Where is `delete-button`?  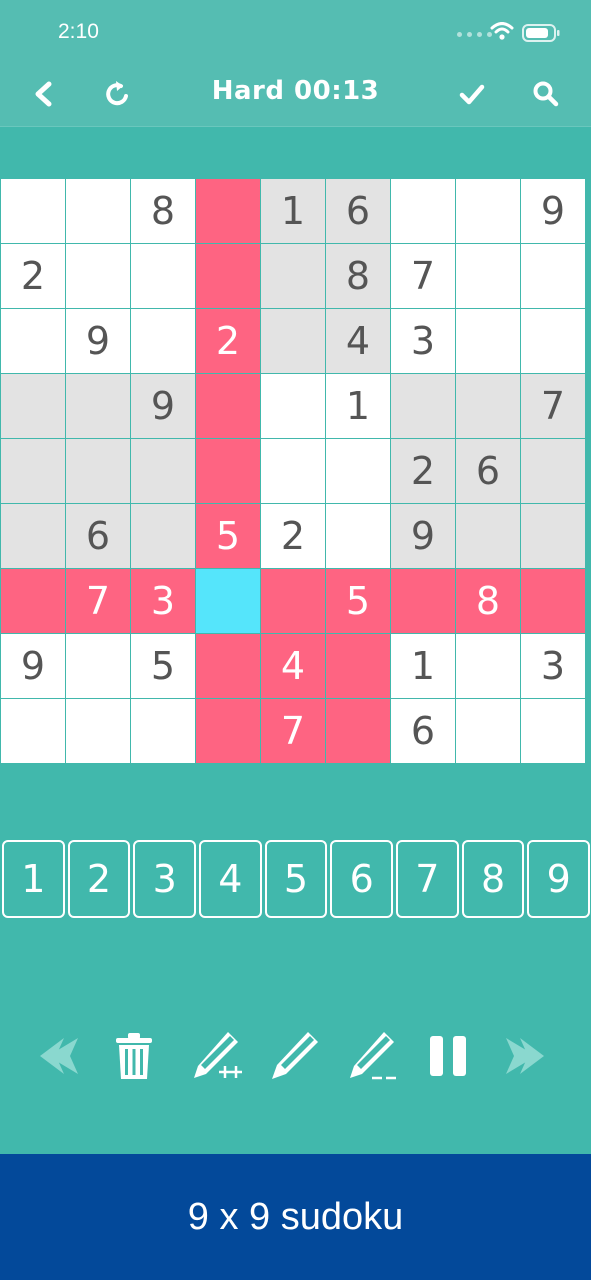 delete-button is located at coordinates (134, 1056).